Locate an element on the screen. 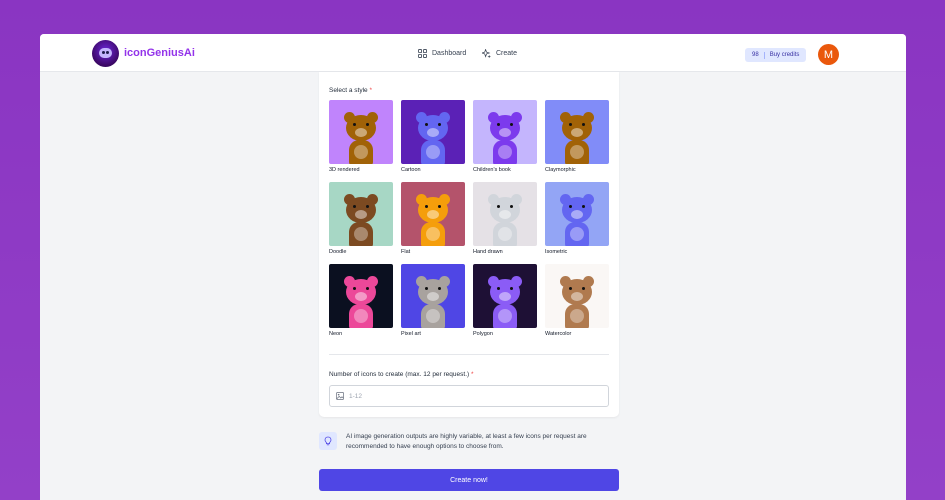 This screenshot has height=500, width=945. dashboard-icon is located at coordinates (422, 53).